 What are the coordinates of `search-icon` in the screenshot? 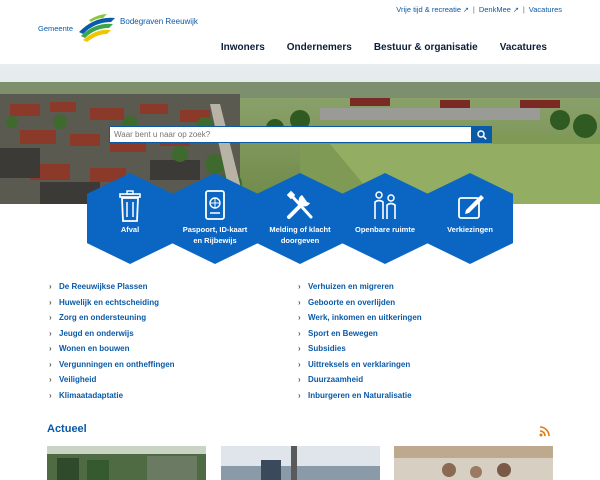 It's located at (481, 134).